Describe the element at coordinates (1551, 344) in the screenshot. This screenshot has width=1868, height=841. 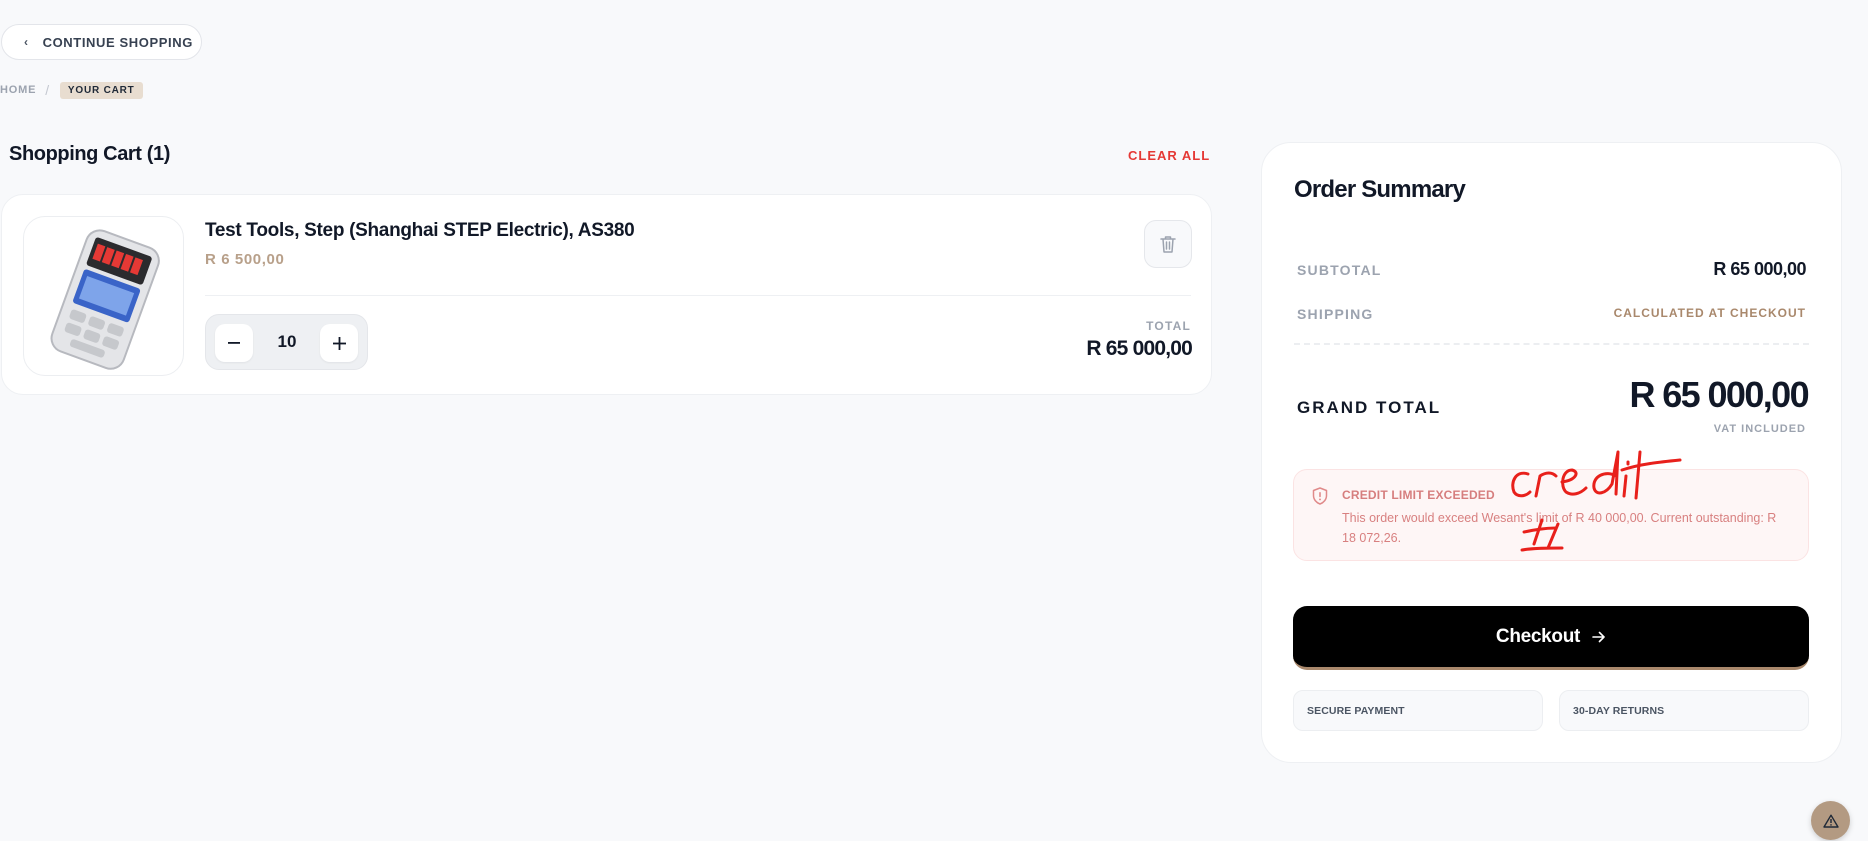
I see `summary-divider` at that location.